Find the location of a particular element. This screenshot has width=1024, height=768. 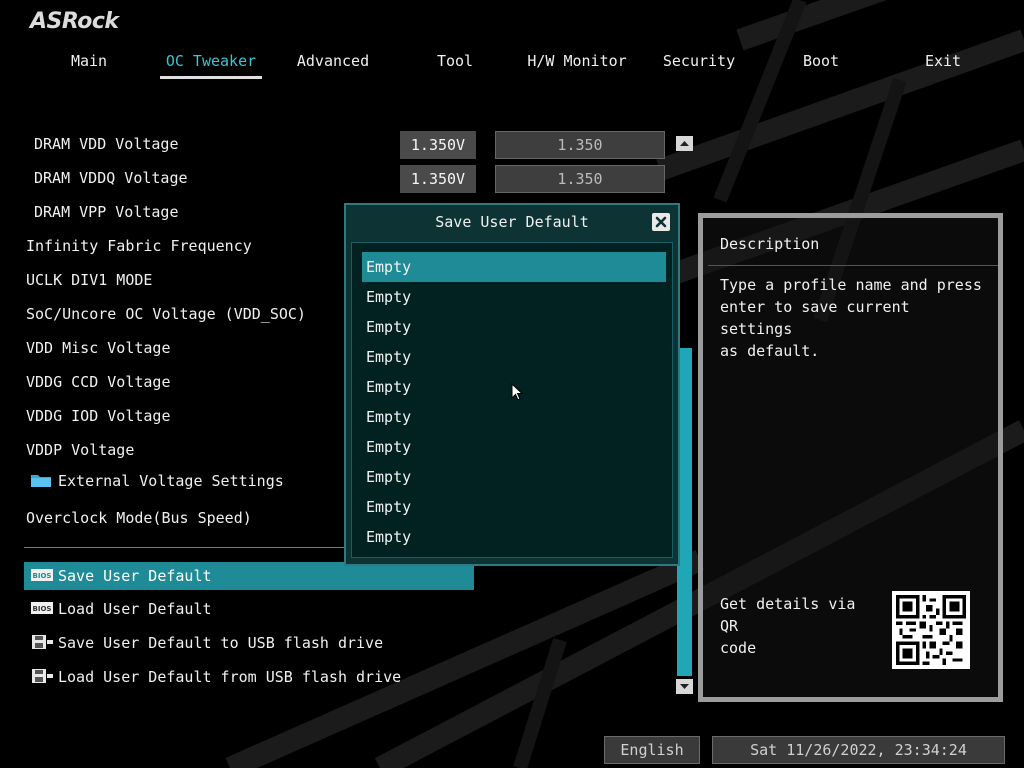

qr-label-line: code is located at coordinates (738, 648).